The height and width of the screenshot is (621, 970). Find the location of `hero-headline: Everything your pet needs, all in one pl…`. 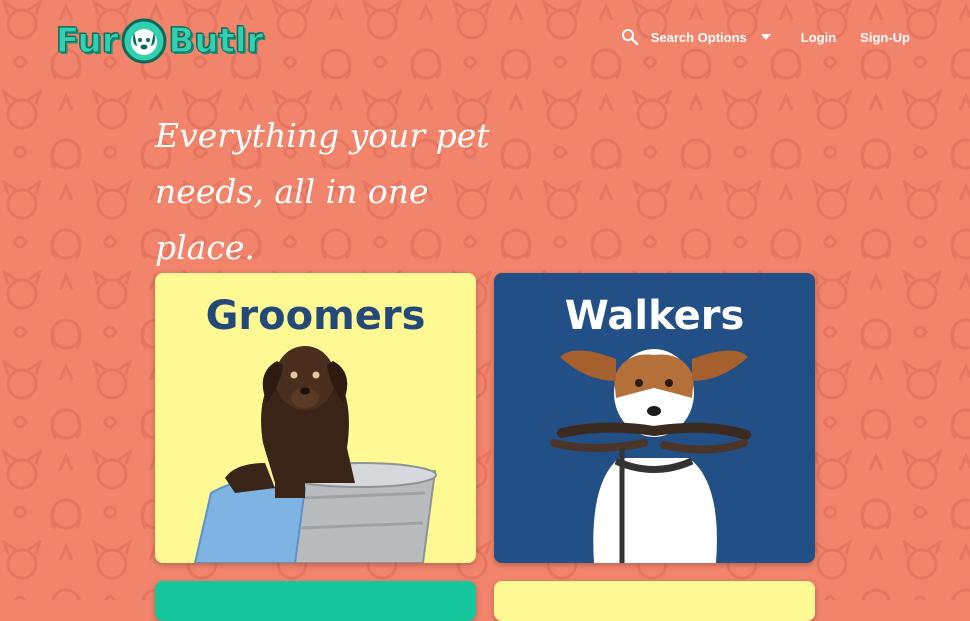

hero-headline: Everything your pet needs, all in one pl… is located at coordinates (335, 192).